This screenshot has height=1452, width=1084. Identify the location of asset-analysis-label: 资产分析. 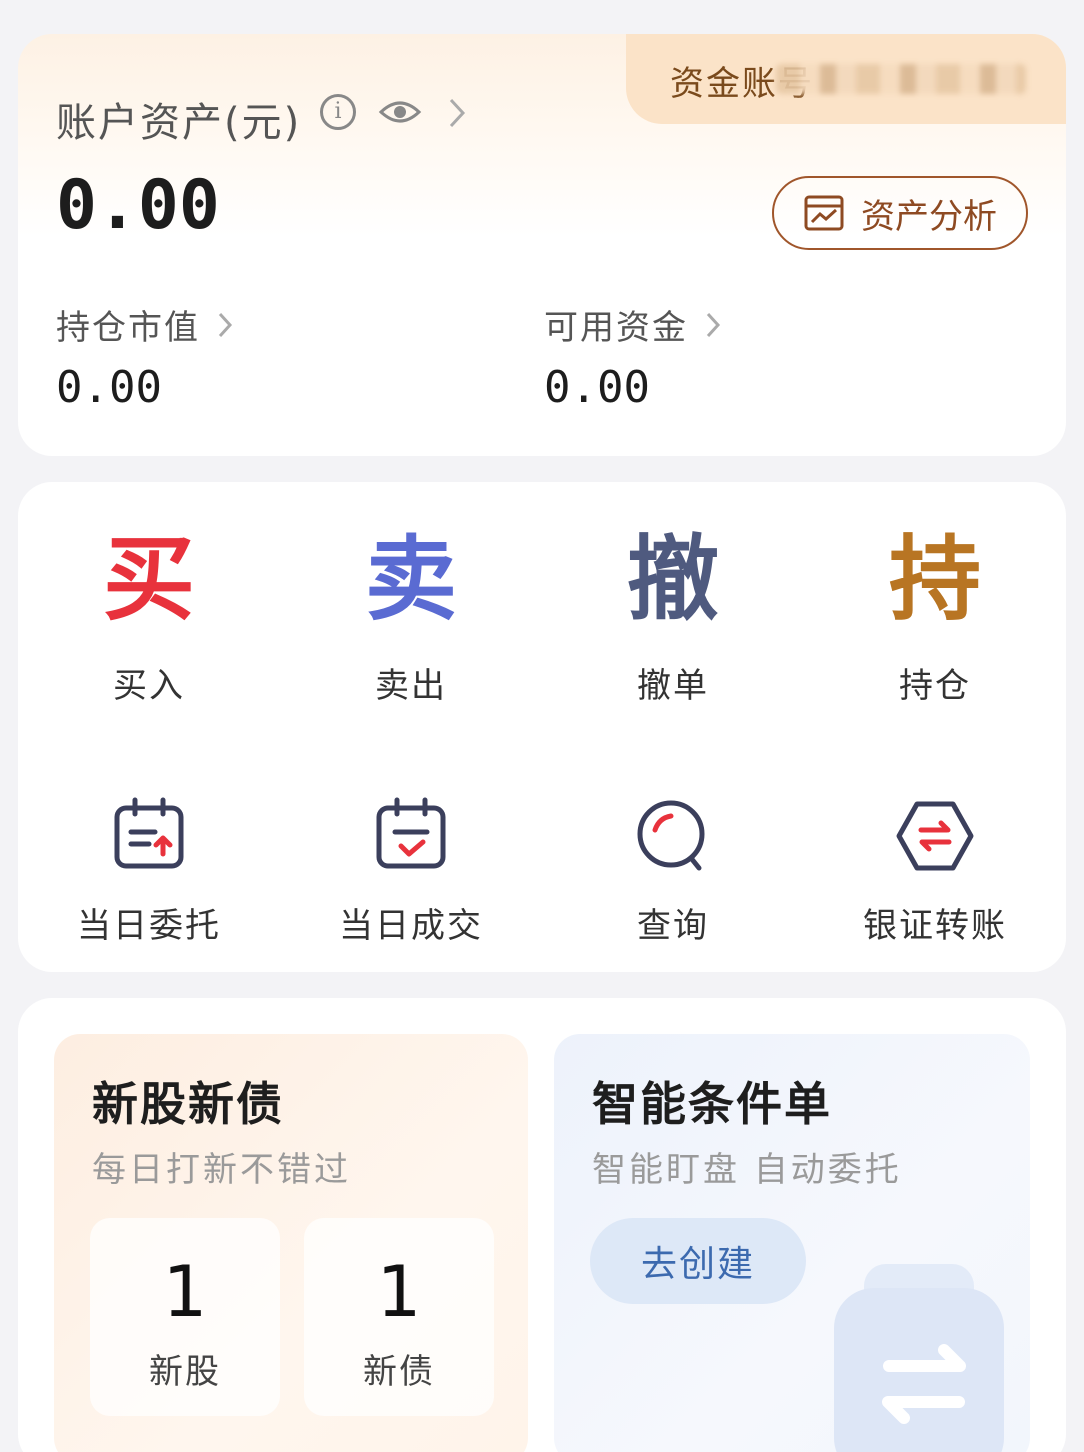
(929, 216).